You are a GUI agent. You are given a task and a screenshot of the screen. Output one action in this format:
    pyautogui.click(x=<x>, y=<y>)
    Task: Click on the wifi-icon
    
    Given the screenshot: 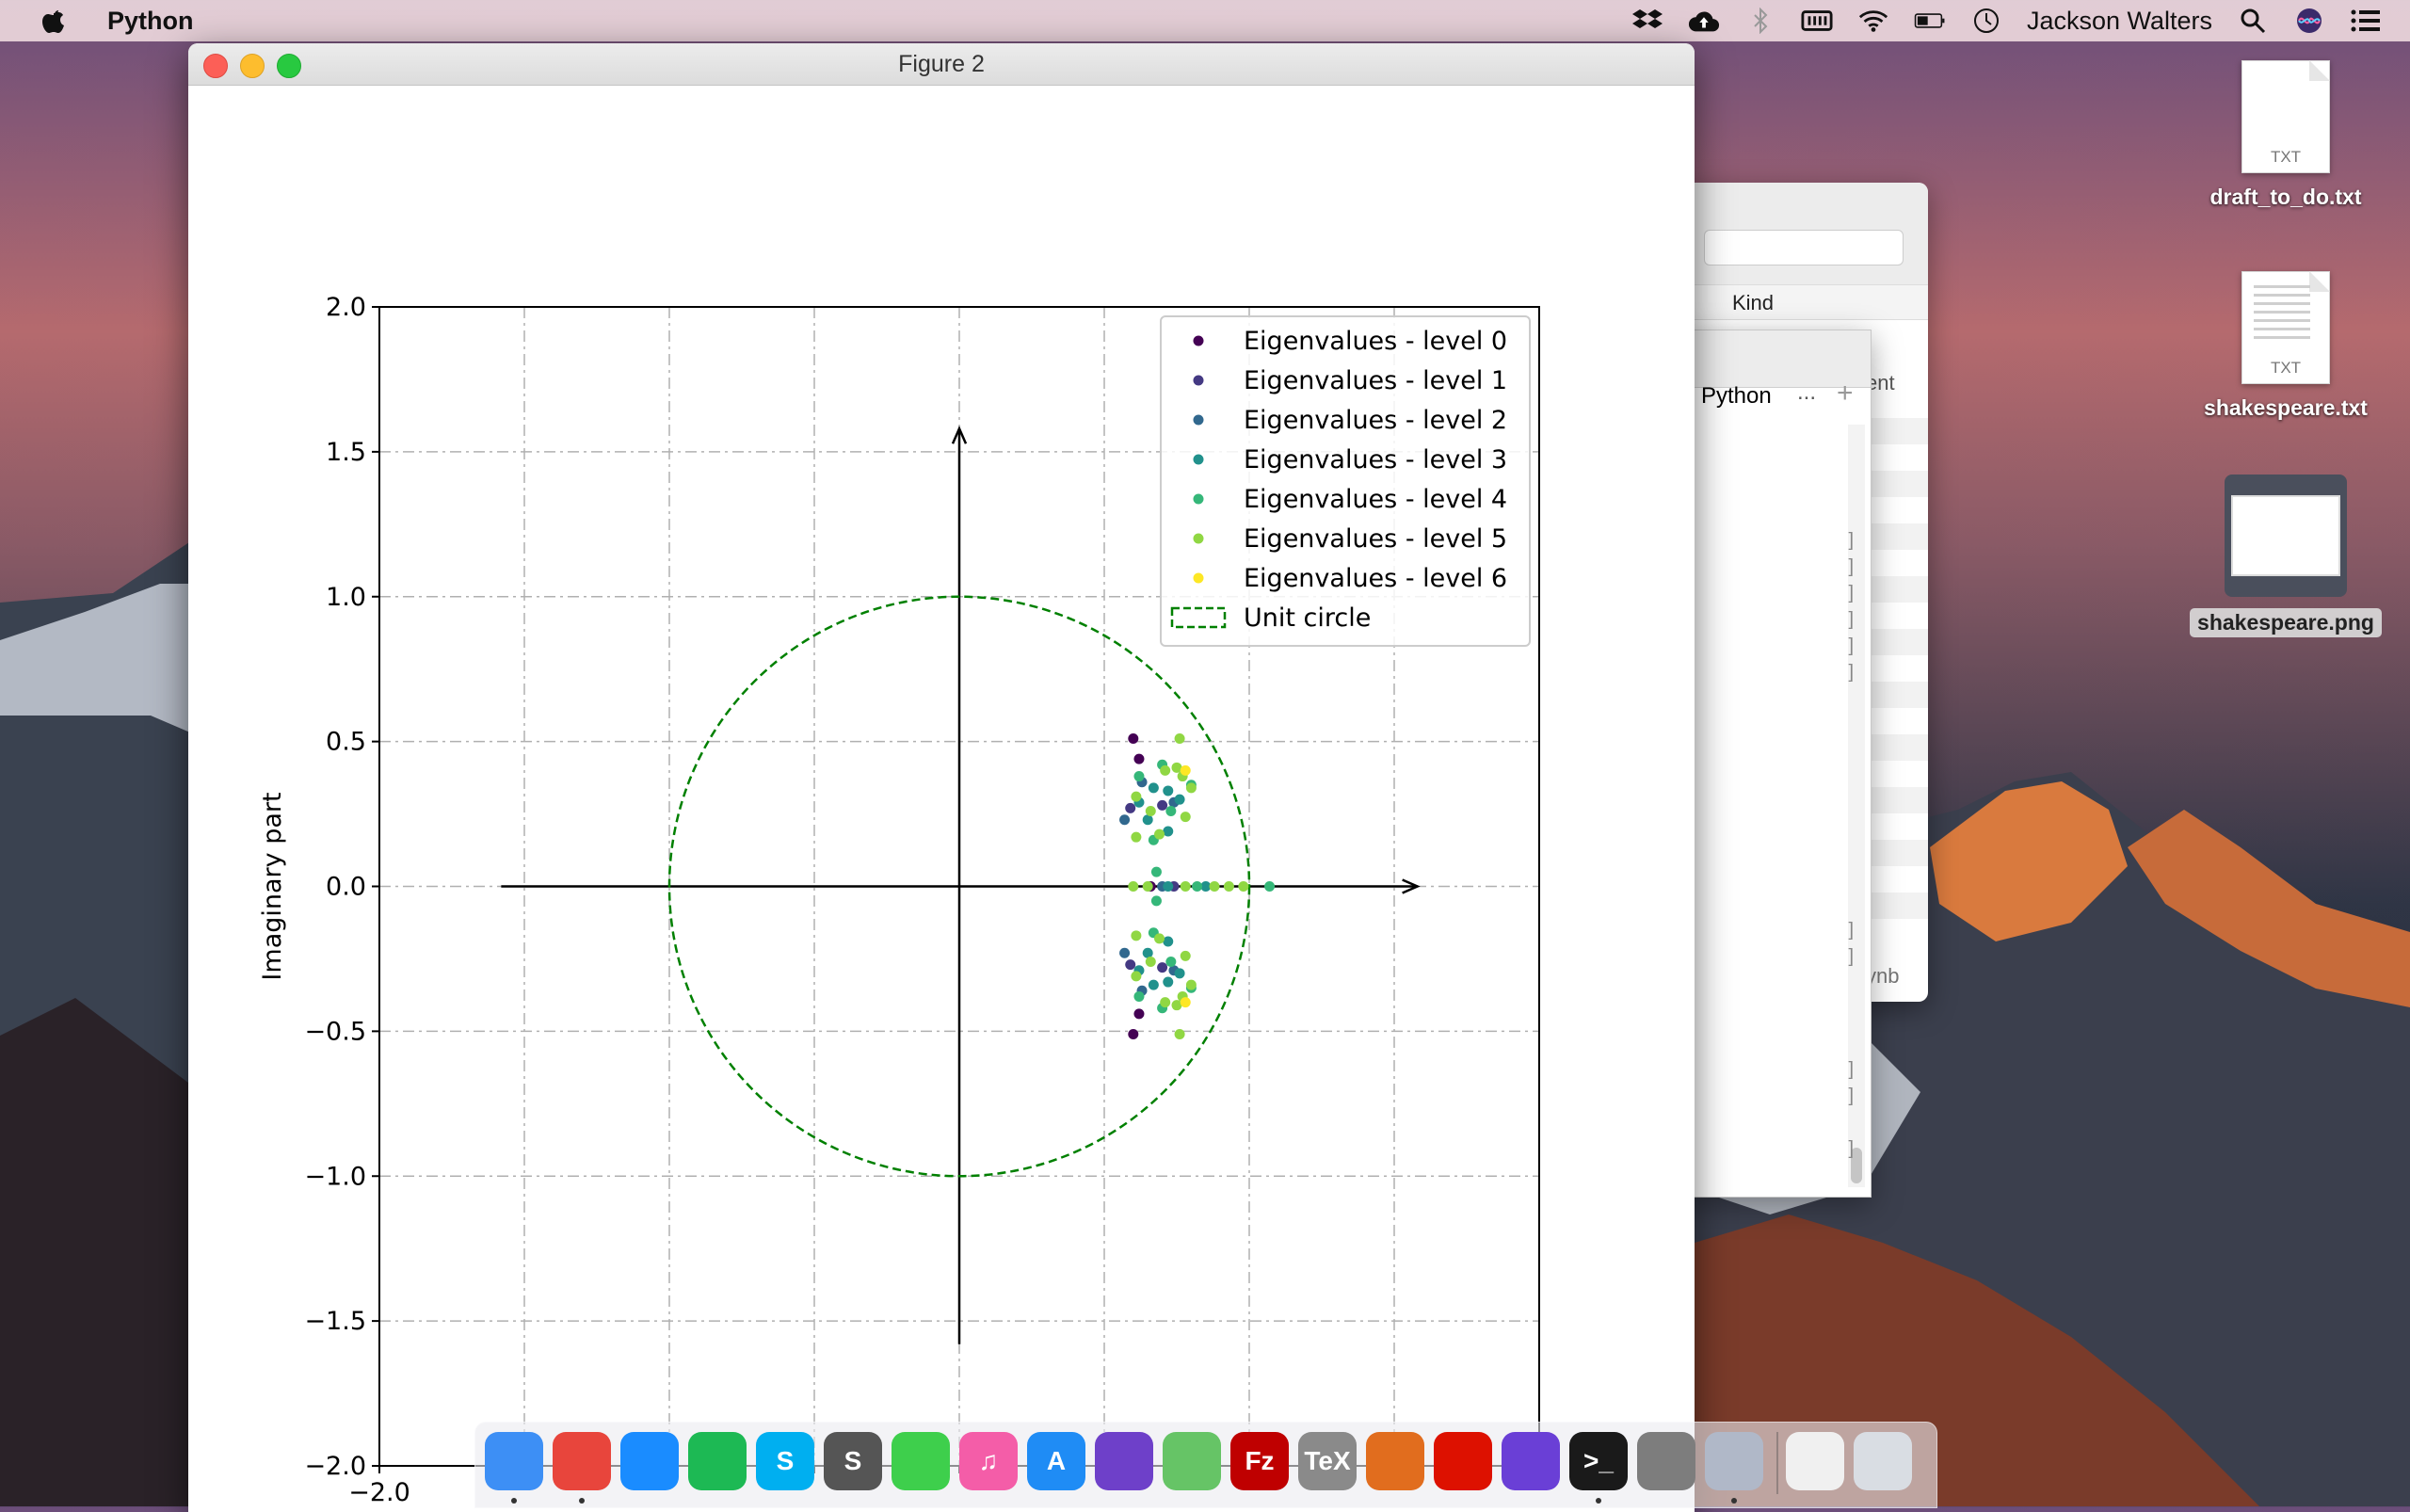 What is the action you would take?
    pyautogui.click(x=1873, y=21)
    